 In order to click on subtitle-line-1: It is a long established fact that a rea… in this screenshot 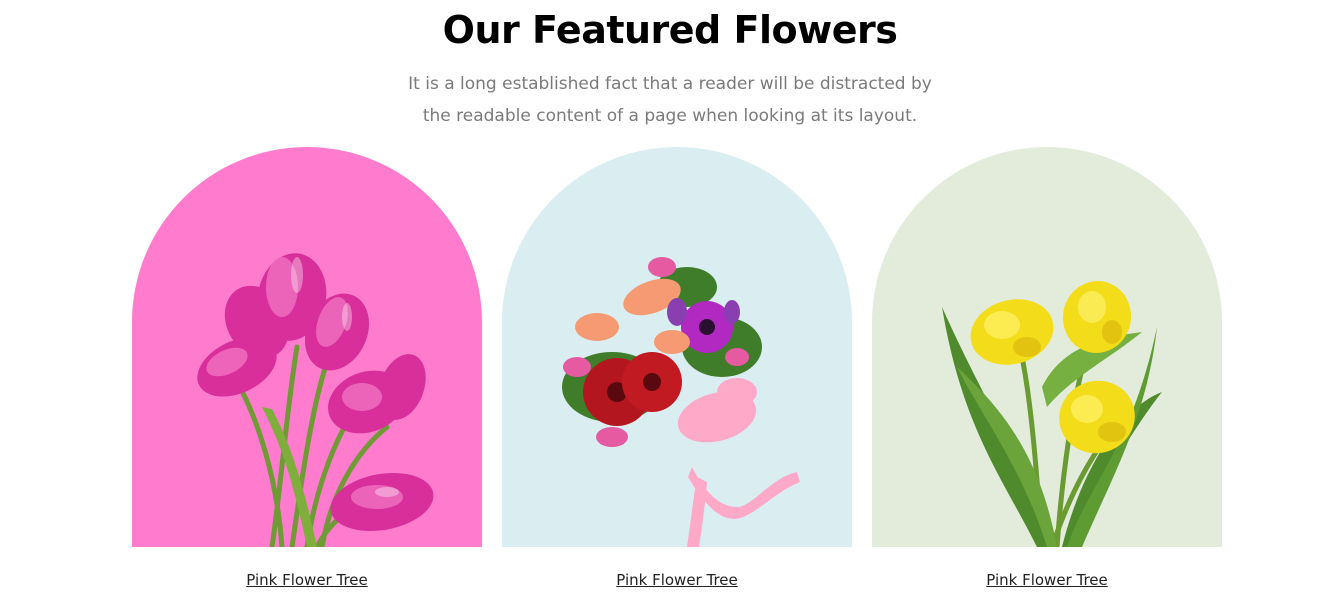, I will do `click(670, 84)`.